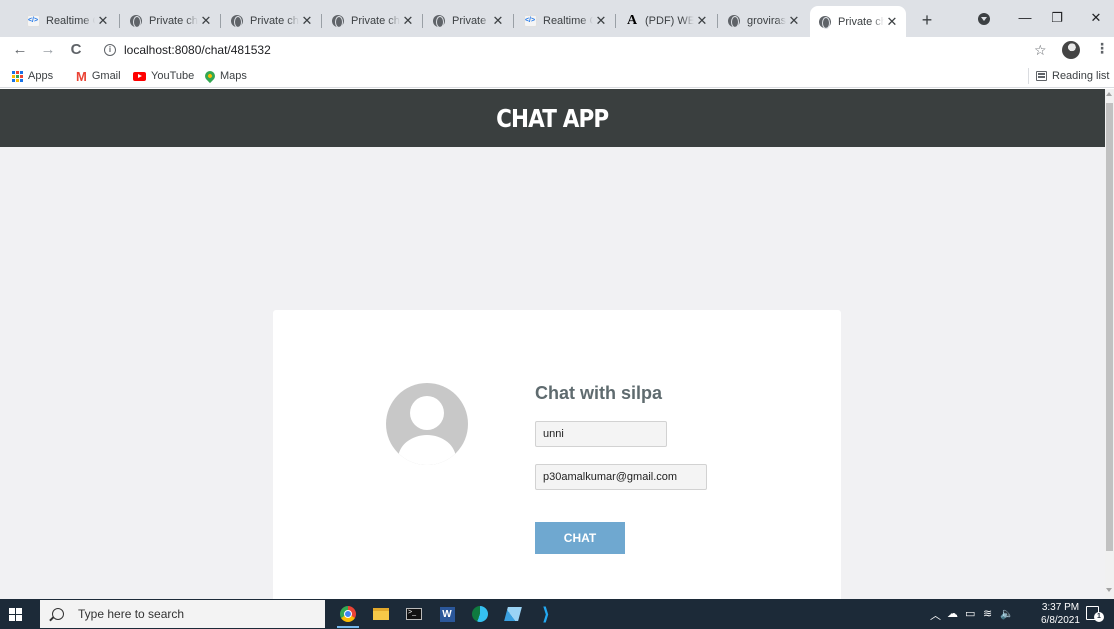 Image resolution: width=1114 pixels, height=629 pixels. I want to click on bookmark-apps: Apps, so click(32, 76).